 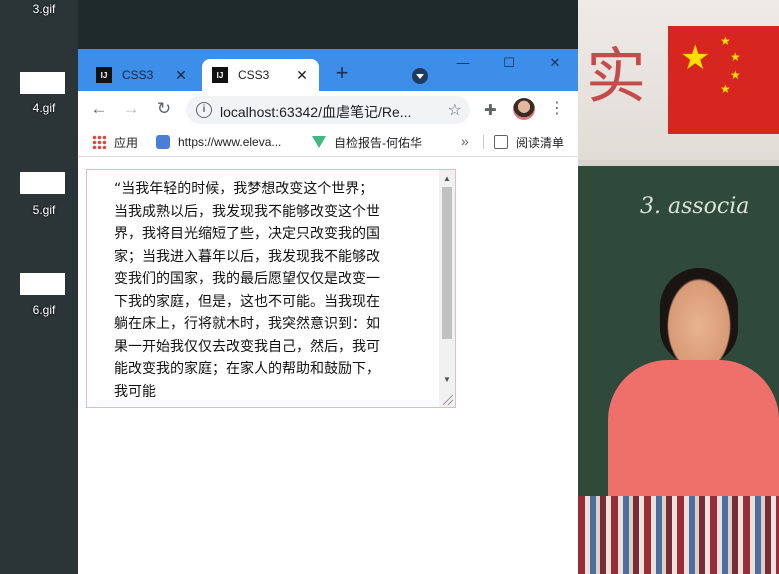 I want to click on navigation-toolbar: ← → ↻ i localhost:63342/血虐笔记/Re... ☆ ✚ ⋮, so click(x=328, y=109).